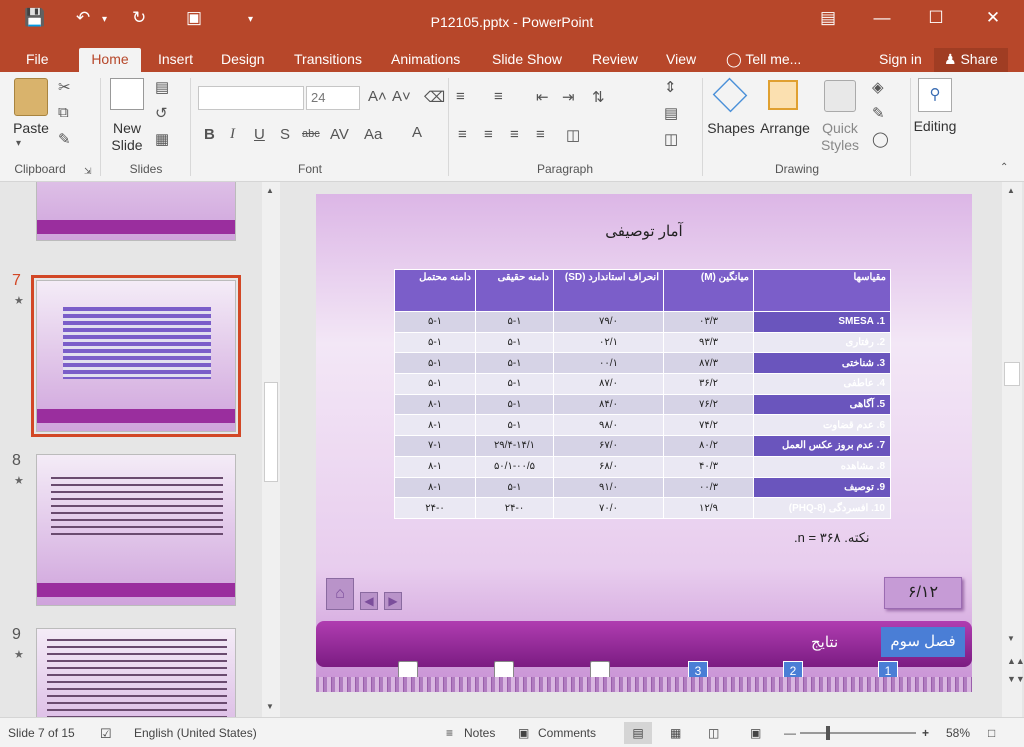 The height and width of the screenshot is (747, 1024). Describe the element at coordinates (925, 733) in the screenshot. I see `zoom-in-icon: +` at that location.